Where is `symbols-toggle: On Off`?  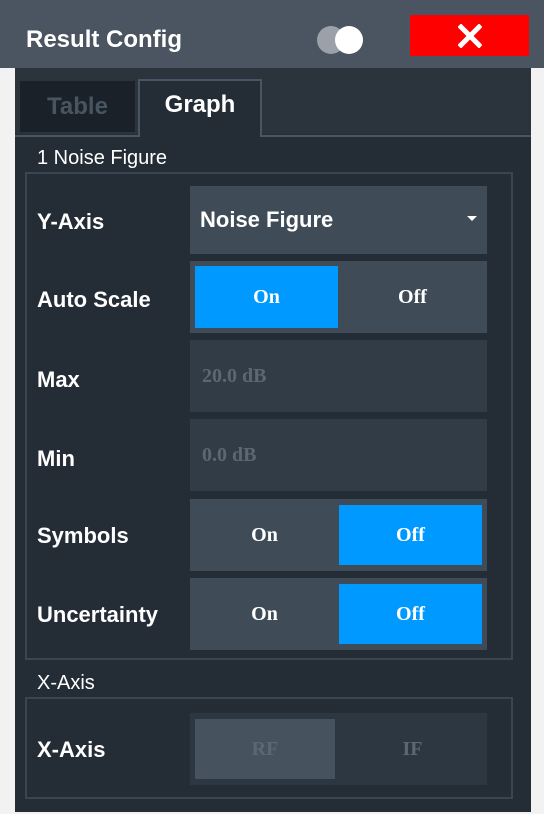
symbols-toggle: On Off is located at coordinates (338, 535).